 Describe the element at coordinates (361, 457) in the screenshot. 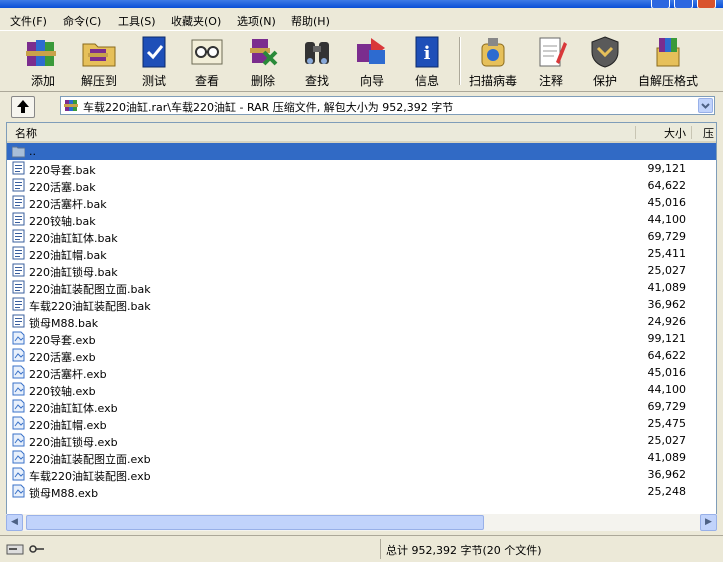

I see `table-row: 220油缸装配图立面.exb 41,089` at that location.